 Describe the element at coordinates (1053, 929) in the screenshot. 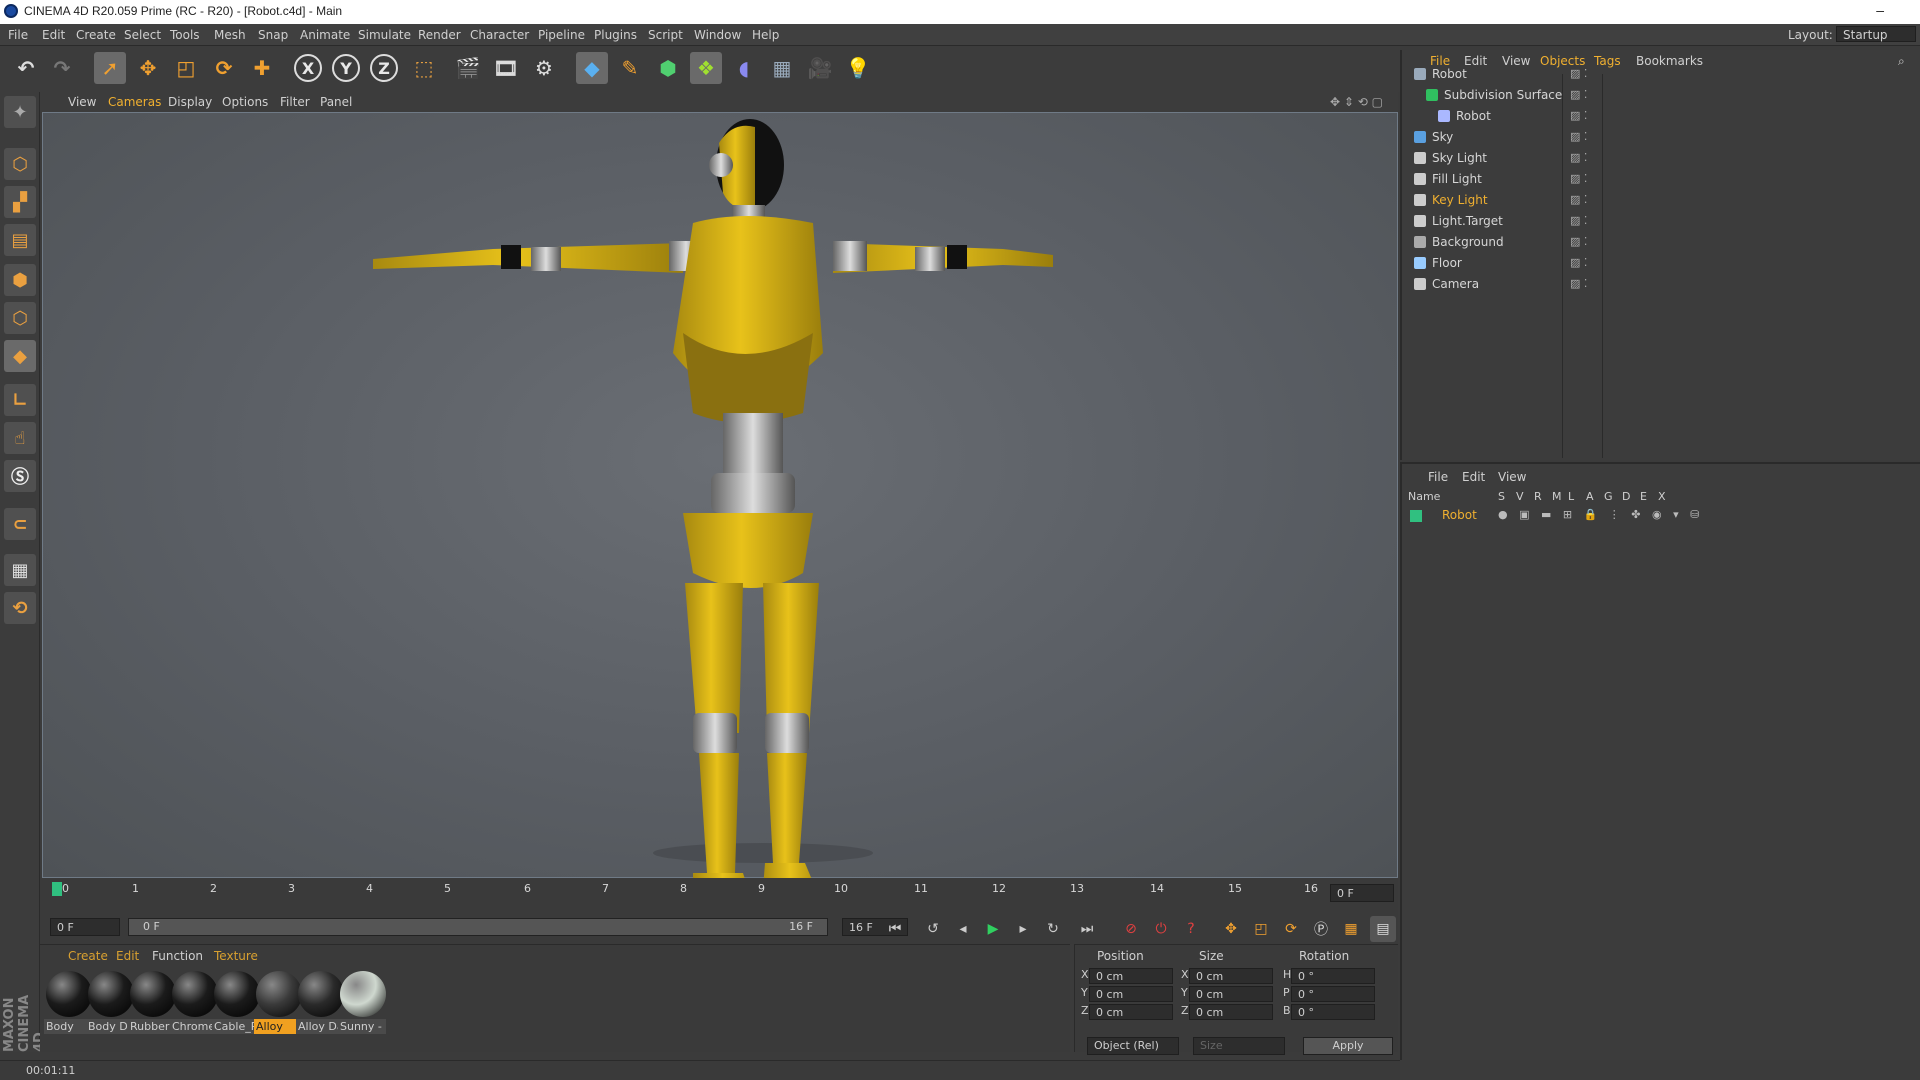

I see `next-key-icon: ↻` at that location.